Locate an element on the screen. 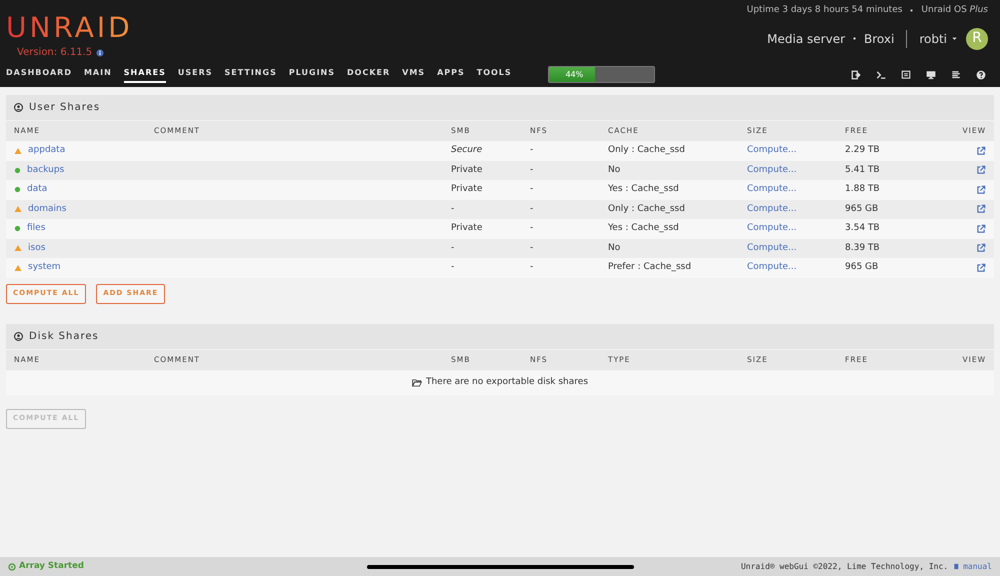  monitor-button is located at coordinates (931, 75).